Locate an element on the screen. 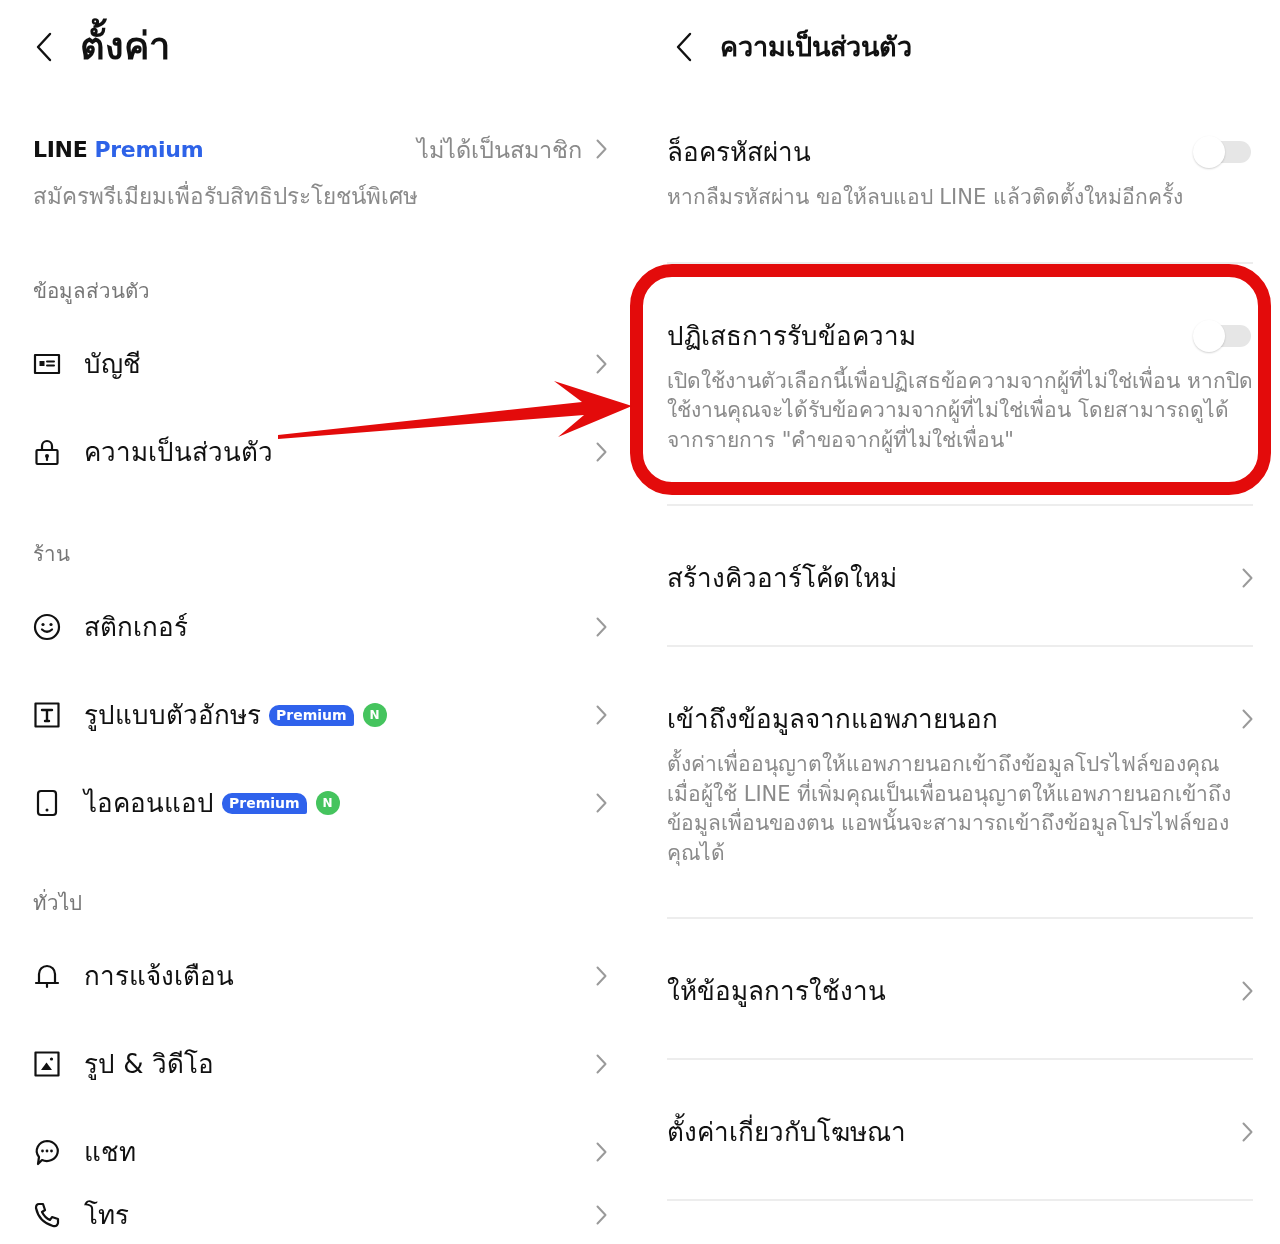 The width and height of the screenshot is (1280, 1244). setting-description: ตั้งค่าเพื่ออนุญาตให้แอพภายนอกเข้าถึงข้อมูลโปรไฟล์ของคุณ เมื่อผู้ใช้ LINE ที่เพิ่มคุณเป็นเพื่อนอนุญาตให้แอพภายนอกเข้าถึงข้อมูลเพื่อนของตน แอพนั้นจะสามารถเข้าถึงข้อมูลโปรไฟล์ของคุณได้ is located at coordinates (960, 809).